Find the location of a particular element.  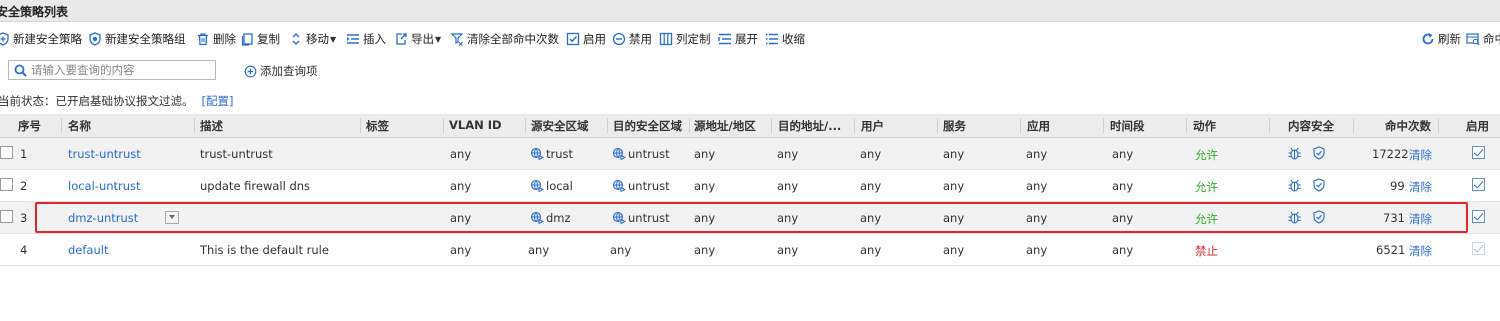

col-header-content-security: 内容安全 is located at coordinates (1311, 126).